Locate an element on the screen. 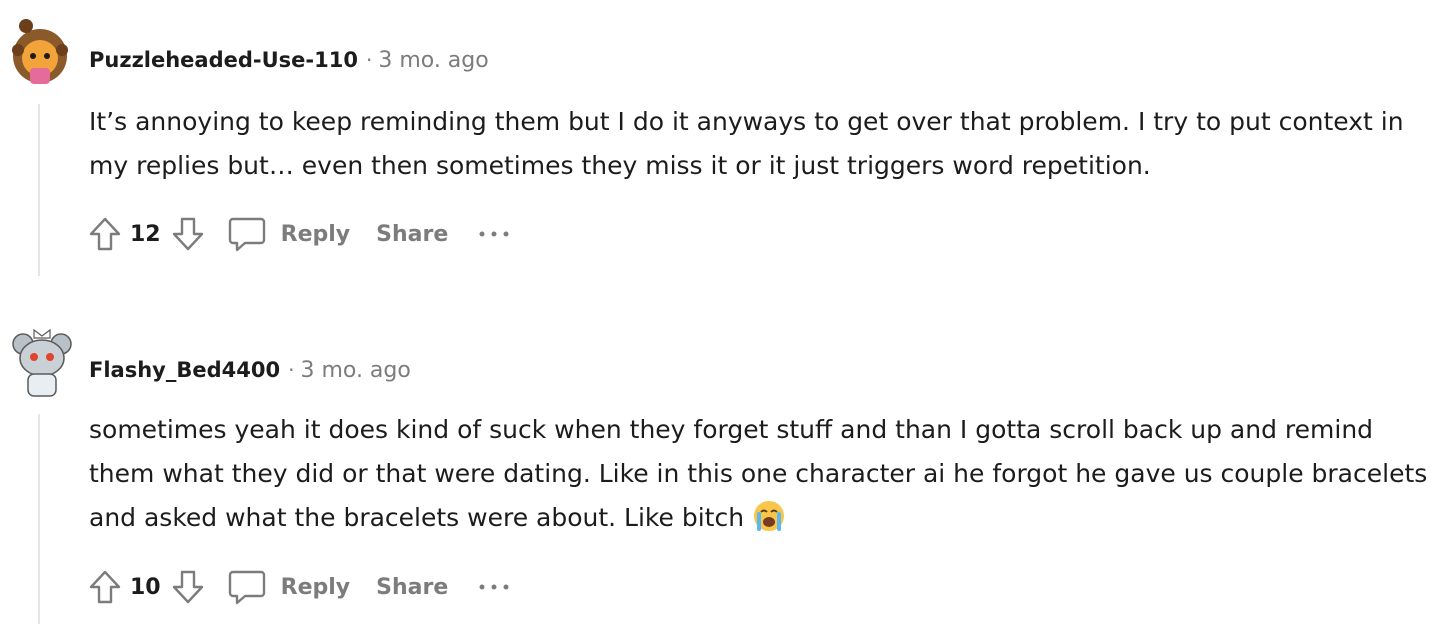 The height and width of the screenshot is (624, 1438). comment-meta: Flashy_Bed4400 · 3 mo. ago is located at coordinates (250, 370).